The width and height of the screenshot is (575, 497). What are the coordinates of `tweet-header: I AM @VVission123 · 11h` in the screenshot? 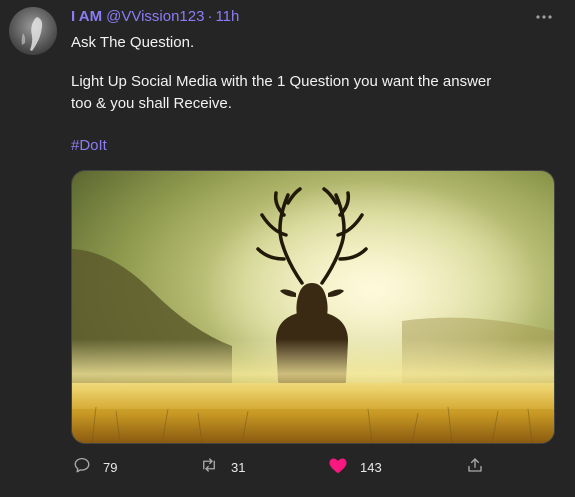 It's located at (155, 18).